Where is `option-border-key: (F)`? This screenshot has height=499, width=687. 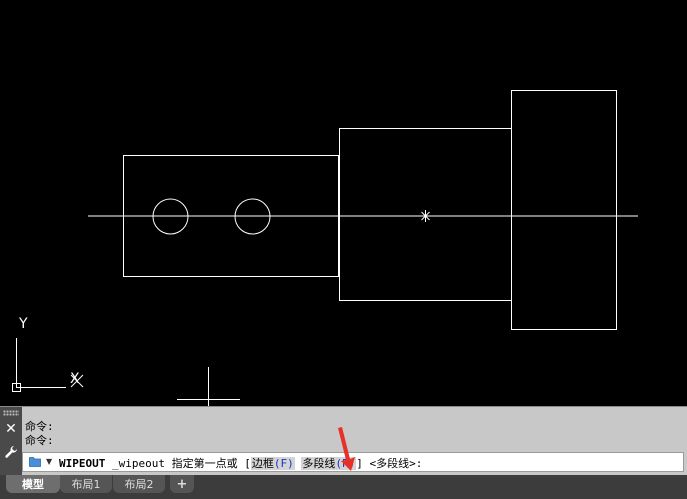 option-border-key: (F) is located at coordinates (283, 463).